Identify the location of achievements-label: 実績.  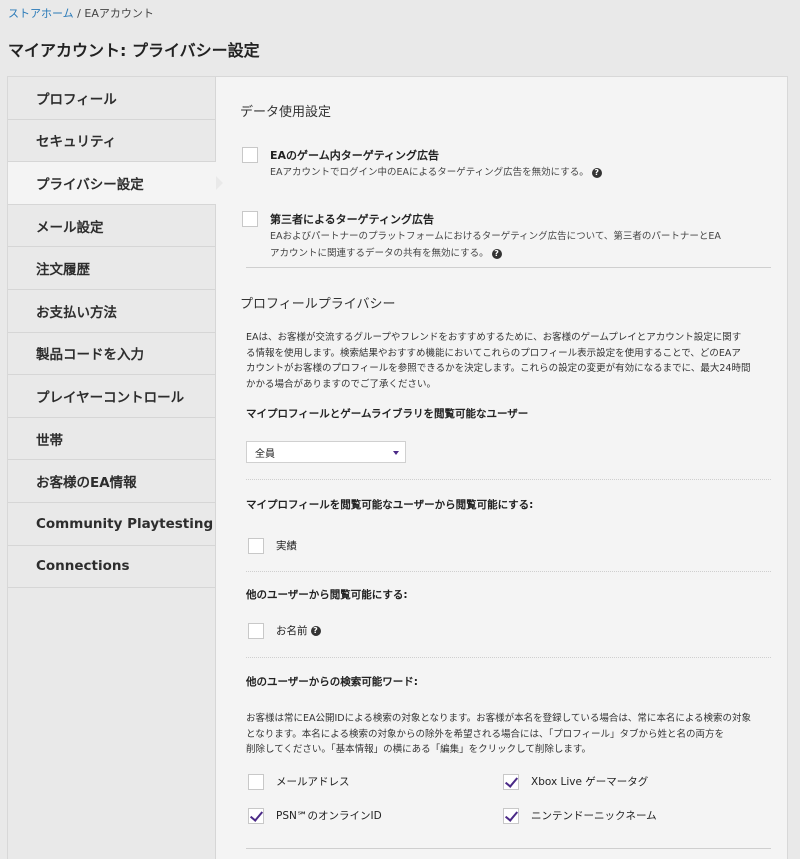
(286, 546).